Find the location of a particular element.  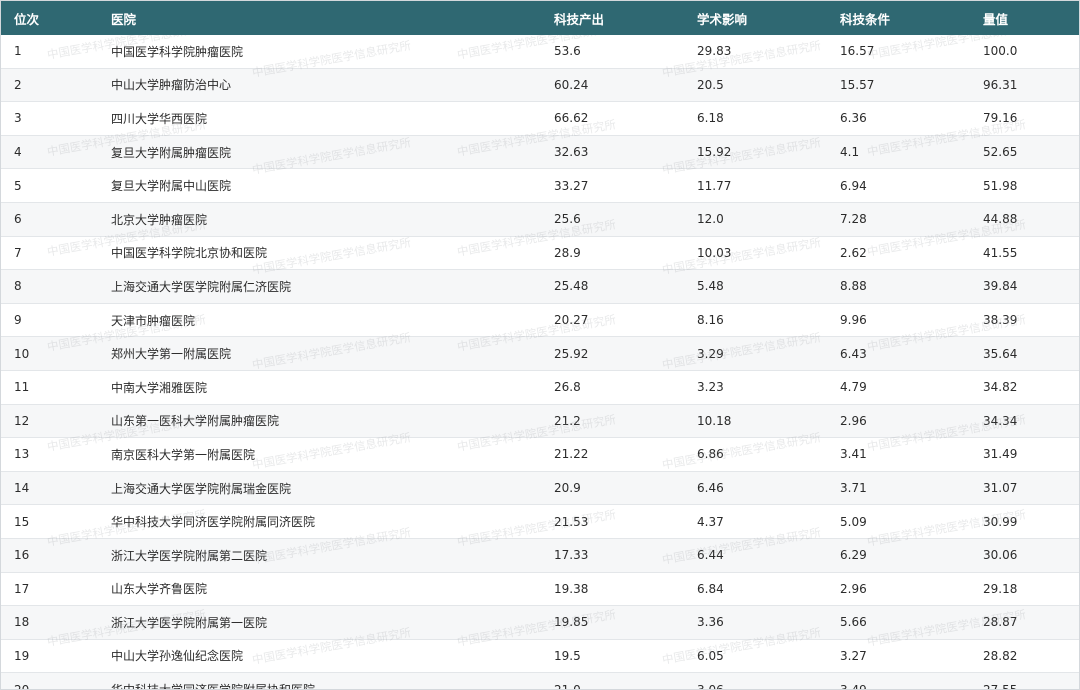

rank-cell: 9 is located at coordinates (49, 320).